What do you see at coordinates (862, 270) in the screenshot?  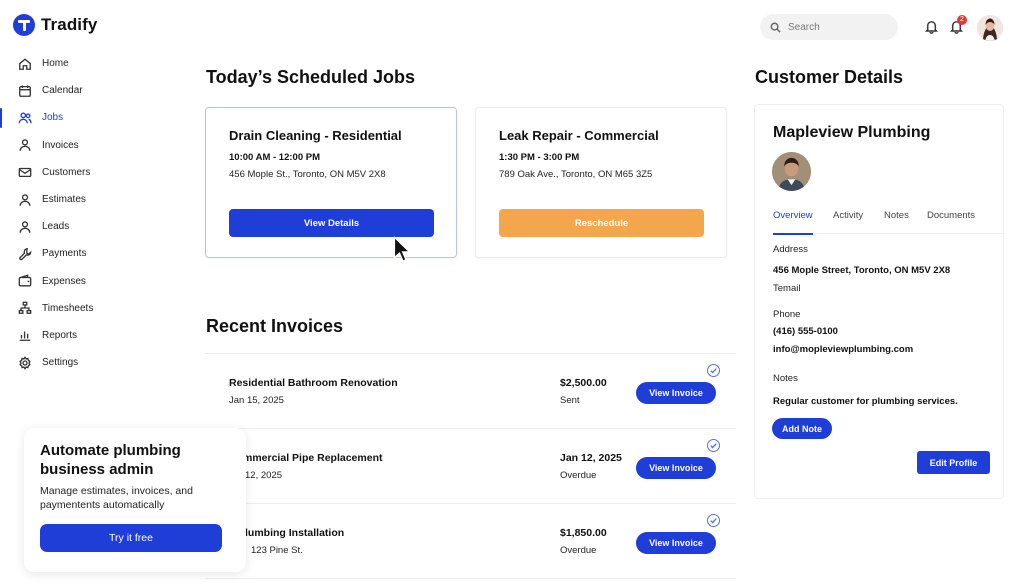 I see `customer-address: 456 Mople Street, Toronto, ON M5V 2X8` at bounding box center [862, 270].